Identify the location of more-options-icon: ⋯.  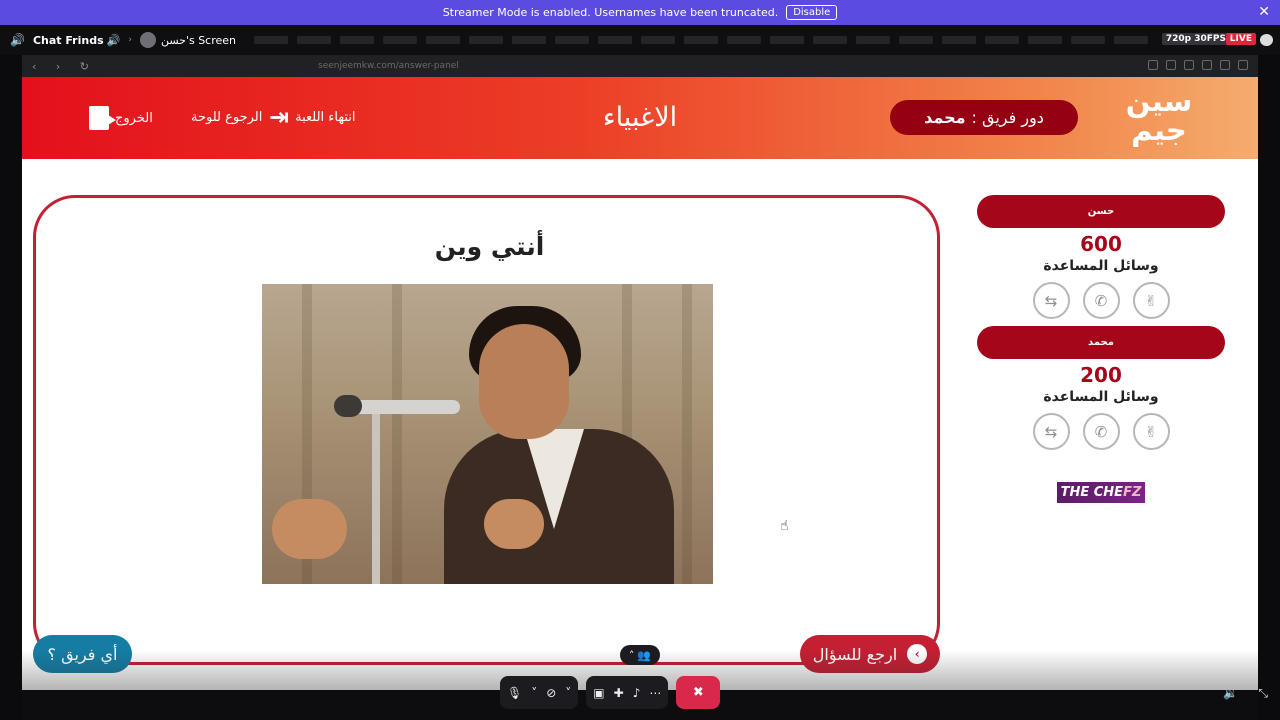
(655, 693).